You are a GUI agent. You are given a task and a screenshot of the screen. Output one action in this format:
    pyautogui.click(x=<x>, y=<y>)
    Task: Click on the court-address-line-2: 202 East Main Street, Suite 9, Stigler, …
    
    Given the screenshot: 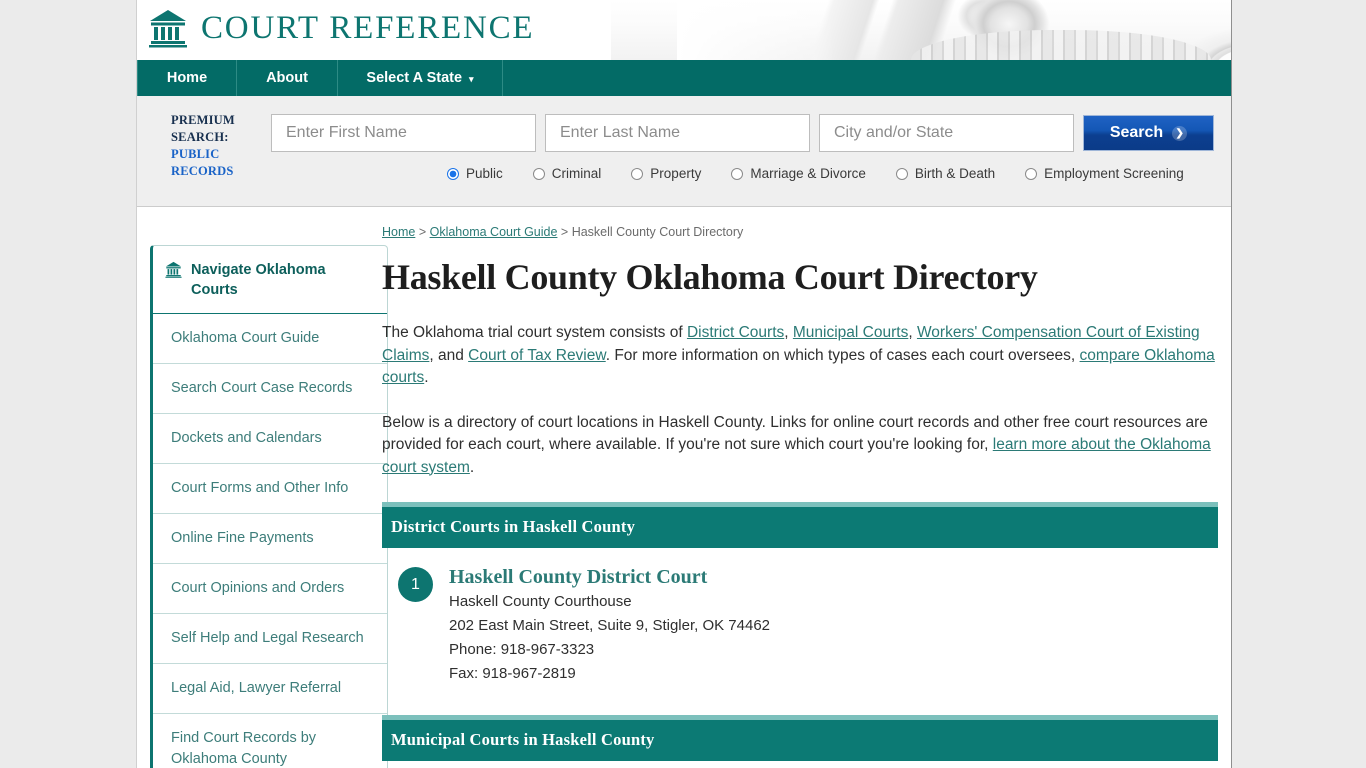 What is the action you would take?
    pyautogui.click(x=610, y=625)
    